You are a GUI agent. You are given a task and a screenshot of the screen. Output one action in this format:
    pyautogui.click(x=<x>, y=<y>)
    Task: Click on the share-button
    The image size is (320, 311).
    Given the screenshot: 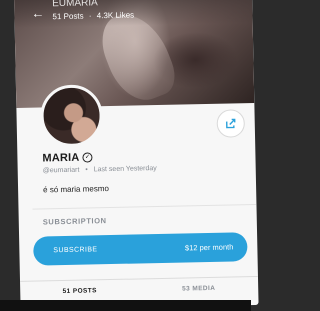 What is the action you would take?
    pyautogui.click(x=231, y=123)
    